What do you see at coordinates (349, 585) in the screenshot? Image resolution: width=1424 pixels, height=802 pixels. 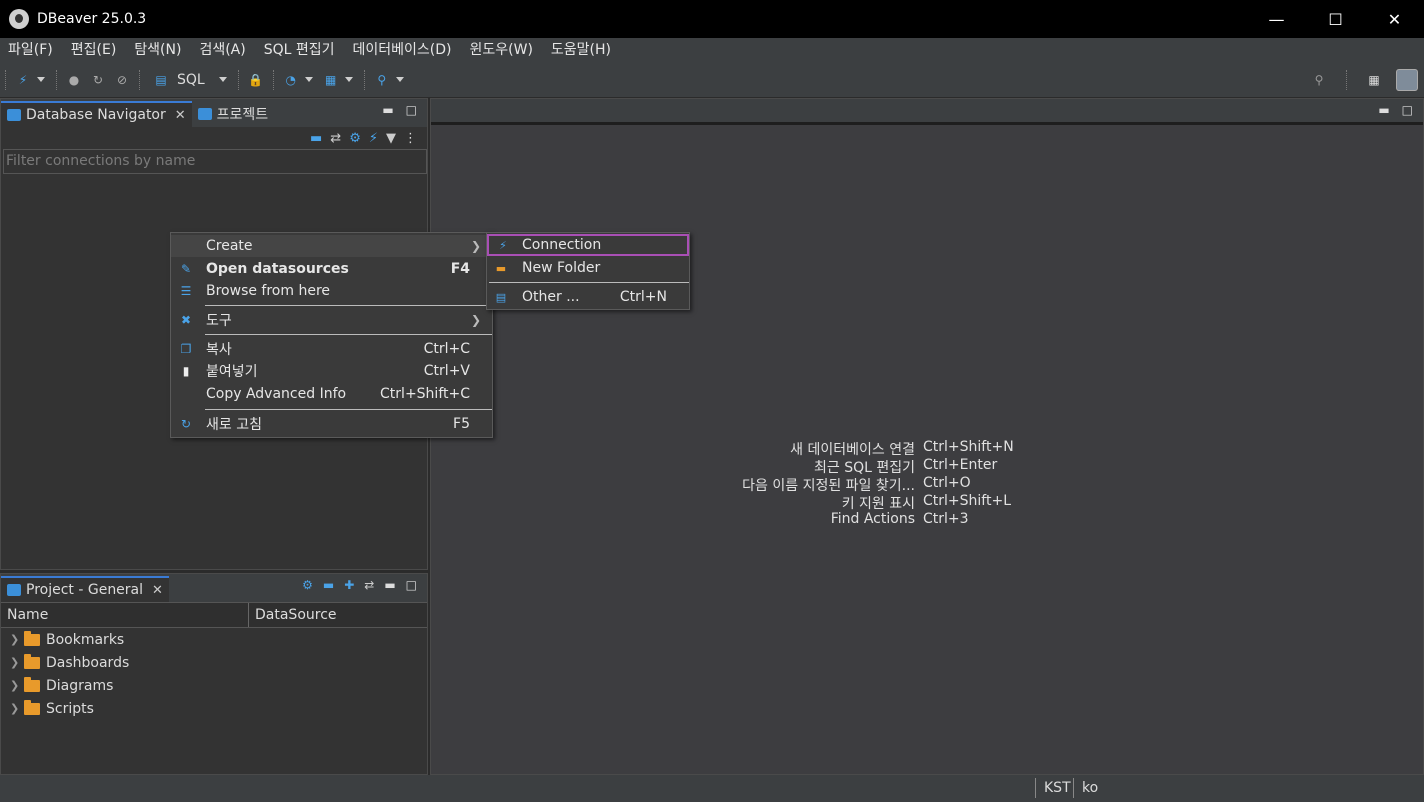 I see `expand-all-icon: ✚` at bounding box center [349, 585].